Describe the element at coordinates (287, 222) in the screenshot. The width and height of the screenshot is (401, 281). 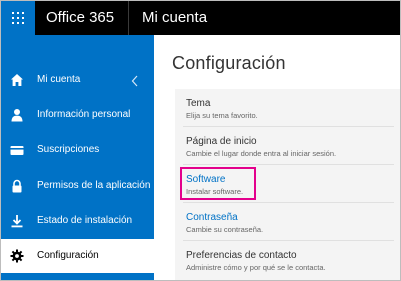
I see `setting-contrasena: Contraseña Cambie su contraseña.` at that location.